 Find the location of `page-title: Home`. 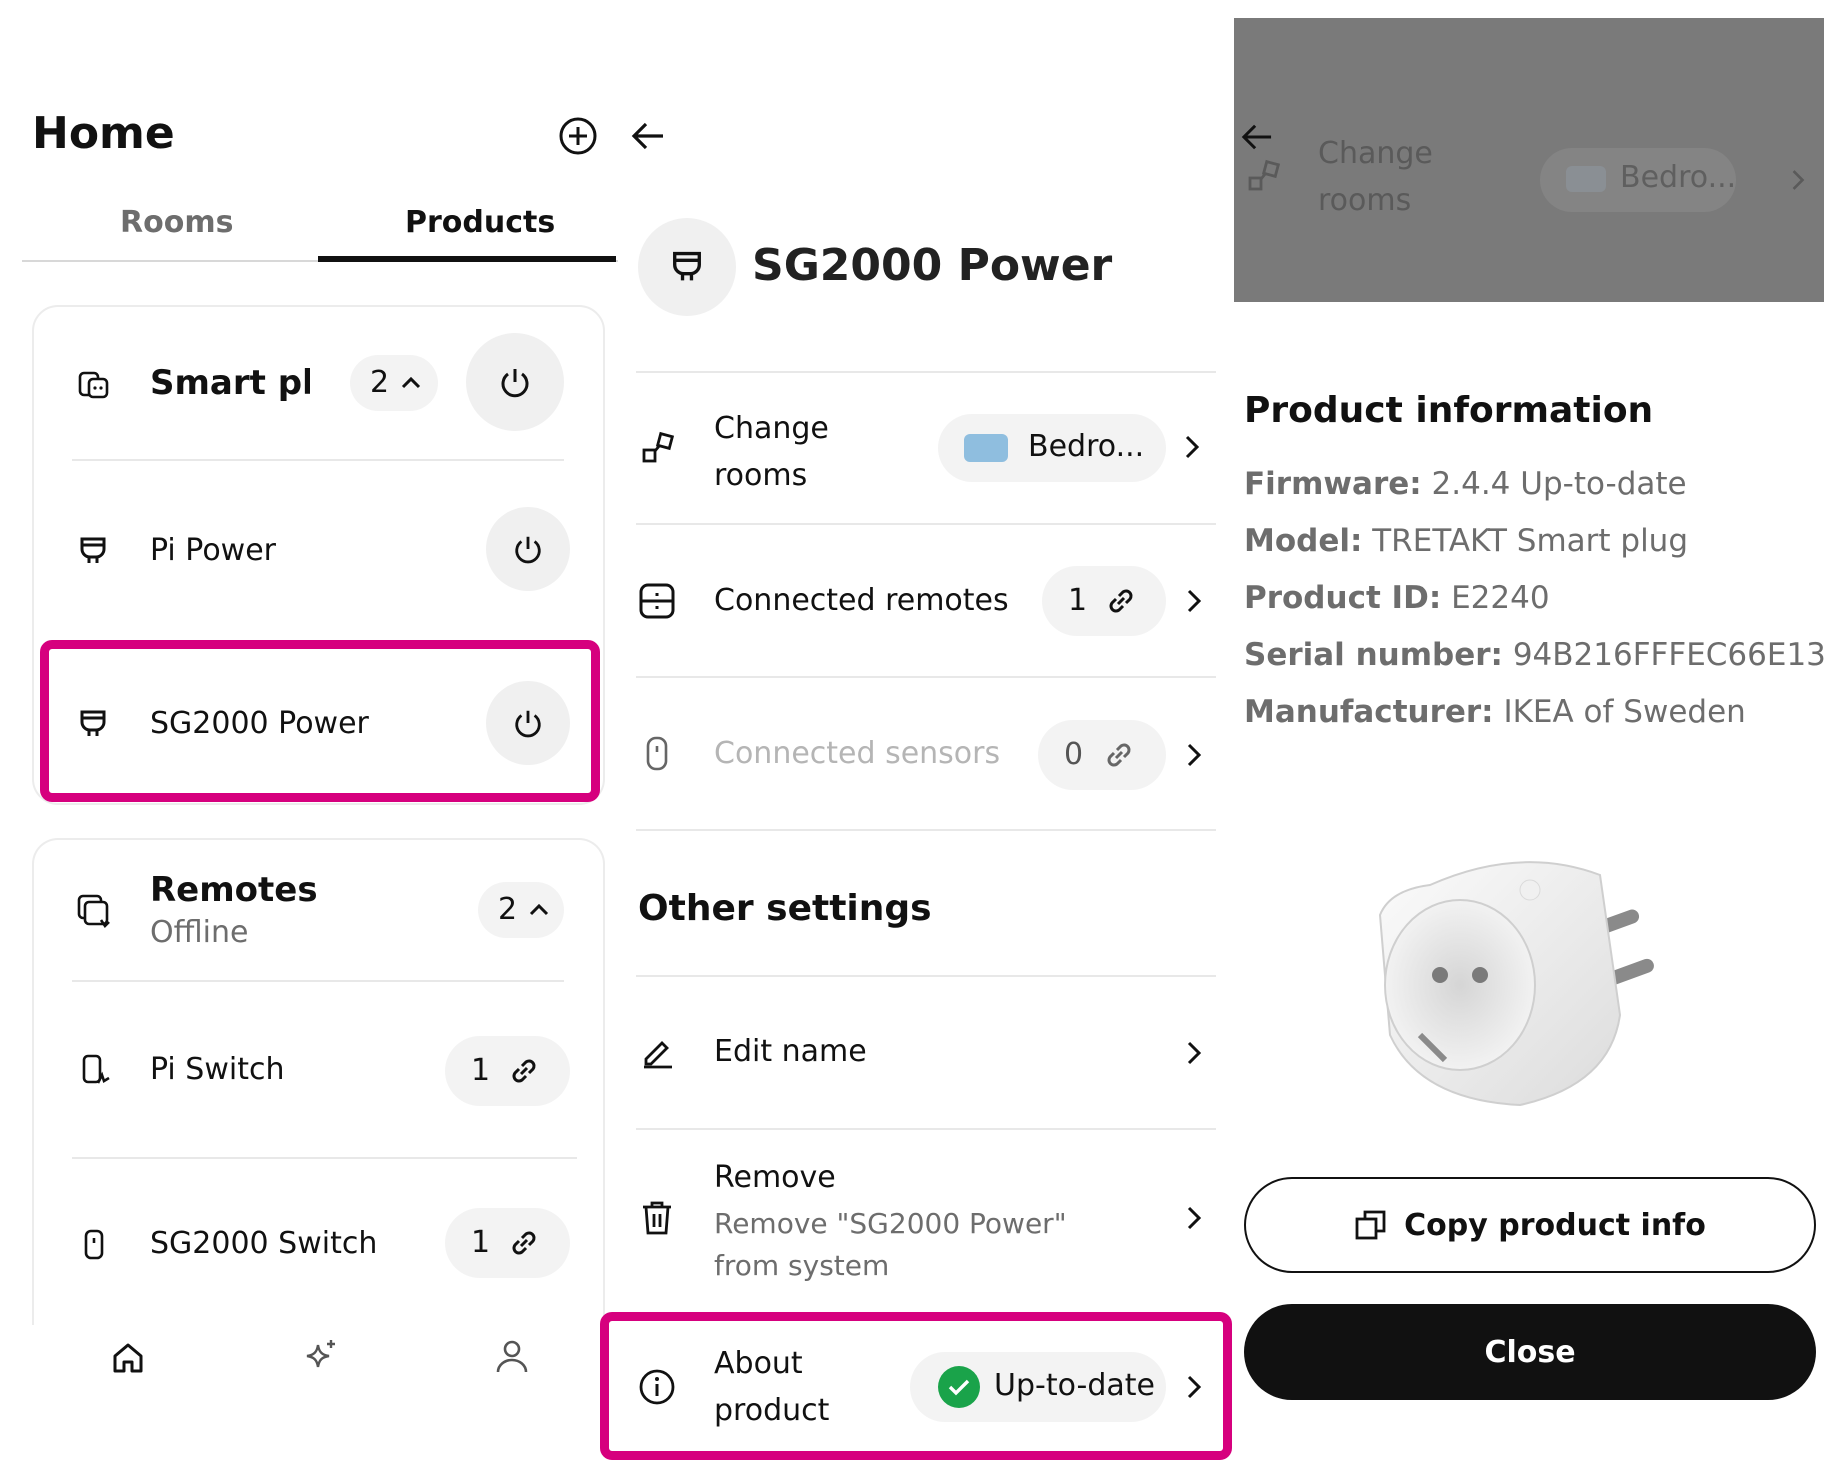

page-title: Home is located at coordinates (103, 133).